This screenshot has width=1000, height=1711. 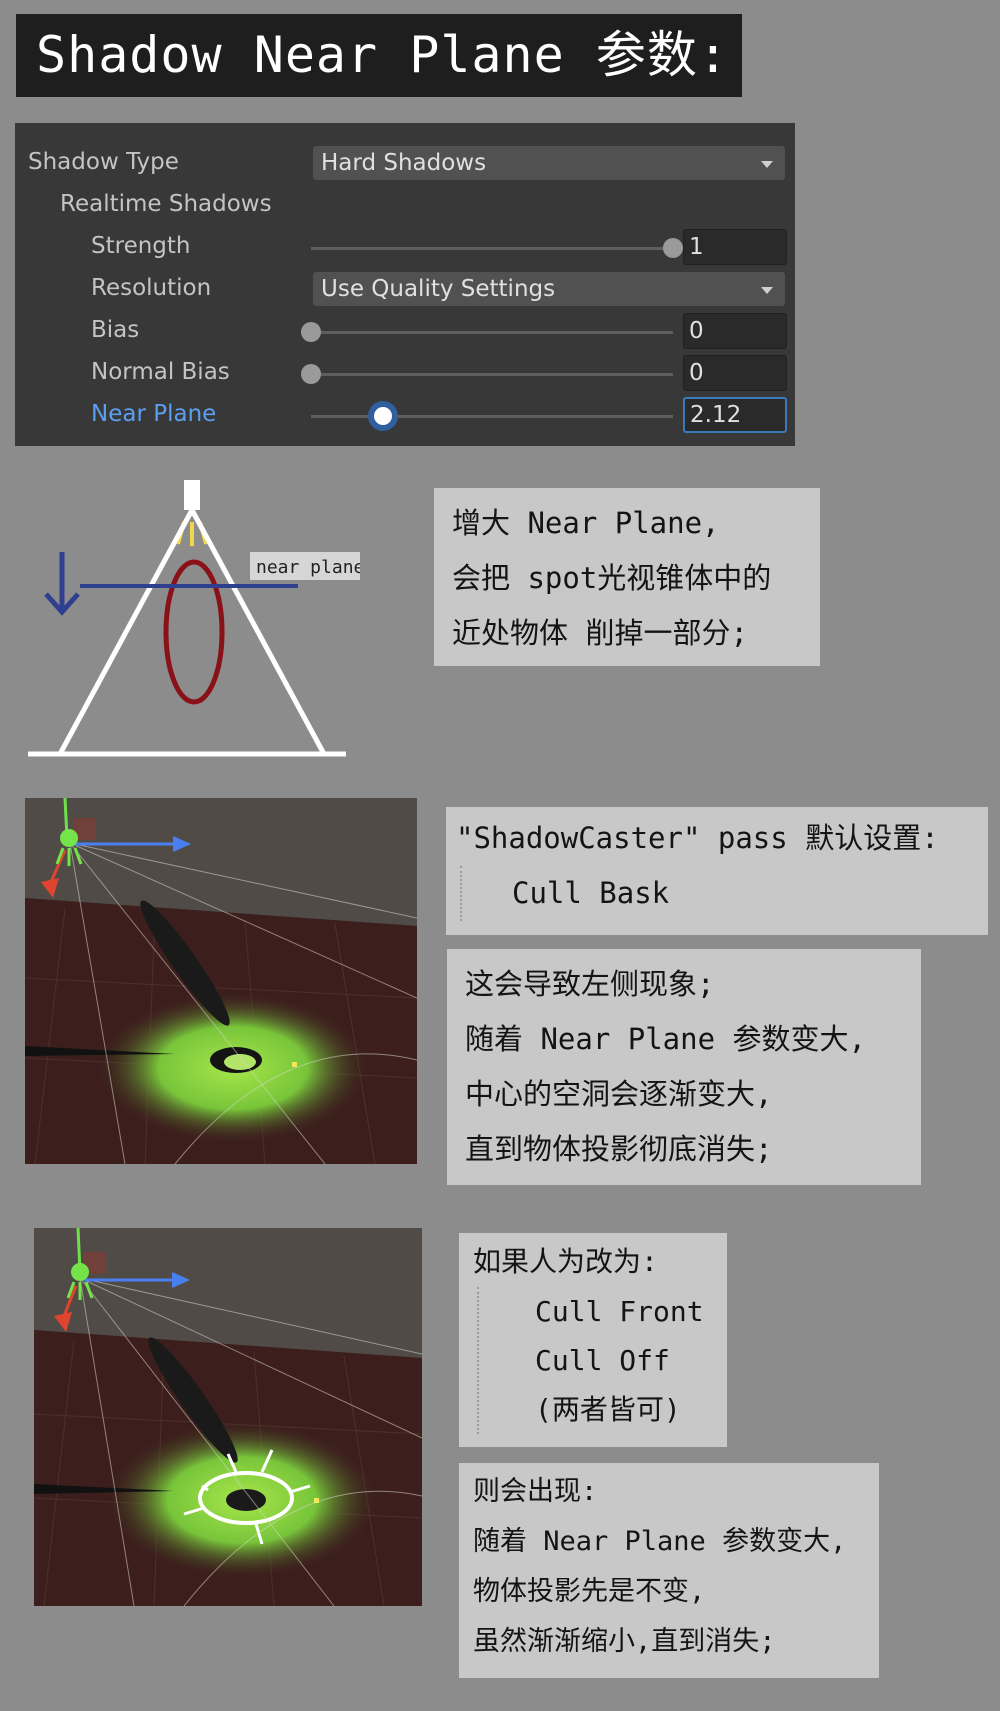 What do you see at coordinates (612, 578) in the screenshot?
I see `note1-line: 会把 spot光视锥体中的` at bounding box center [612, 578].